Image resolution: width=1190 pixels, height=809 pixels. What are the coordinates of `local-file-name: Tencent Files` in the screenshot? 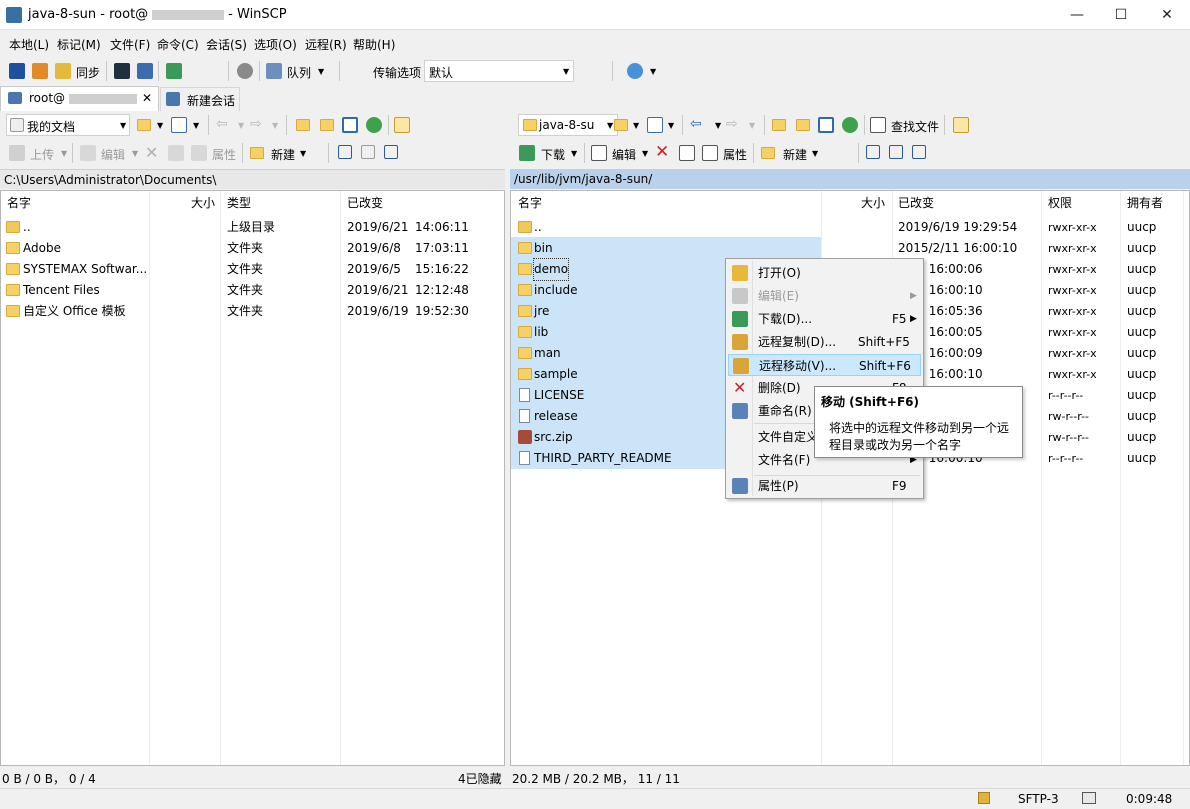 It's located at (61, 290).